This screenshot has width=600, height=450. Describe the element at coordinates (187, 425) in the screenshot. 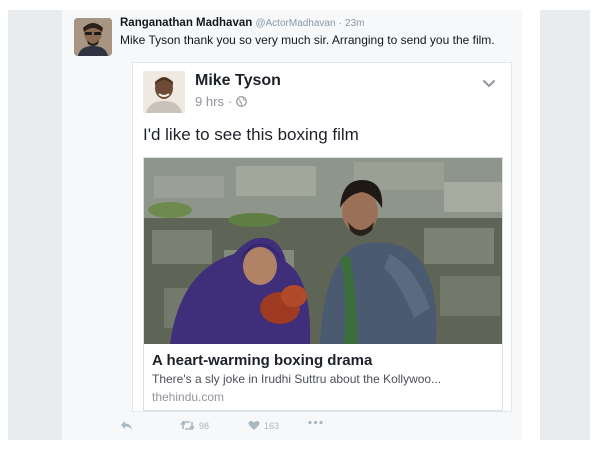

I see `retweet-icon` at that location.